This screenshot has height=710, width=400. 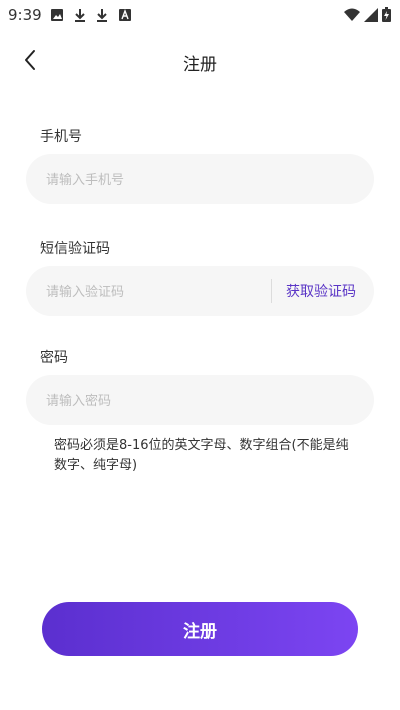 I want to click on phone-field, so click(x=200, y=180).